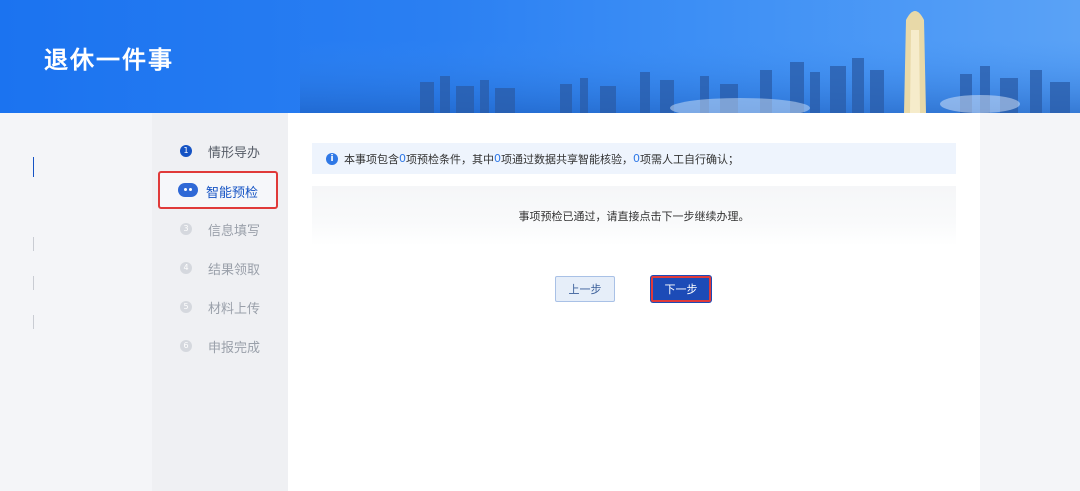  I want to click on step-label: 情形导办, so click(234, 153).